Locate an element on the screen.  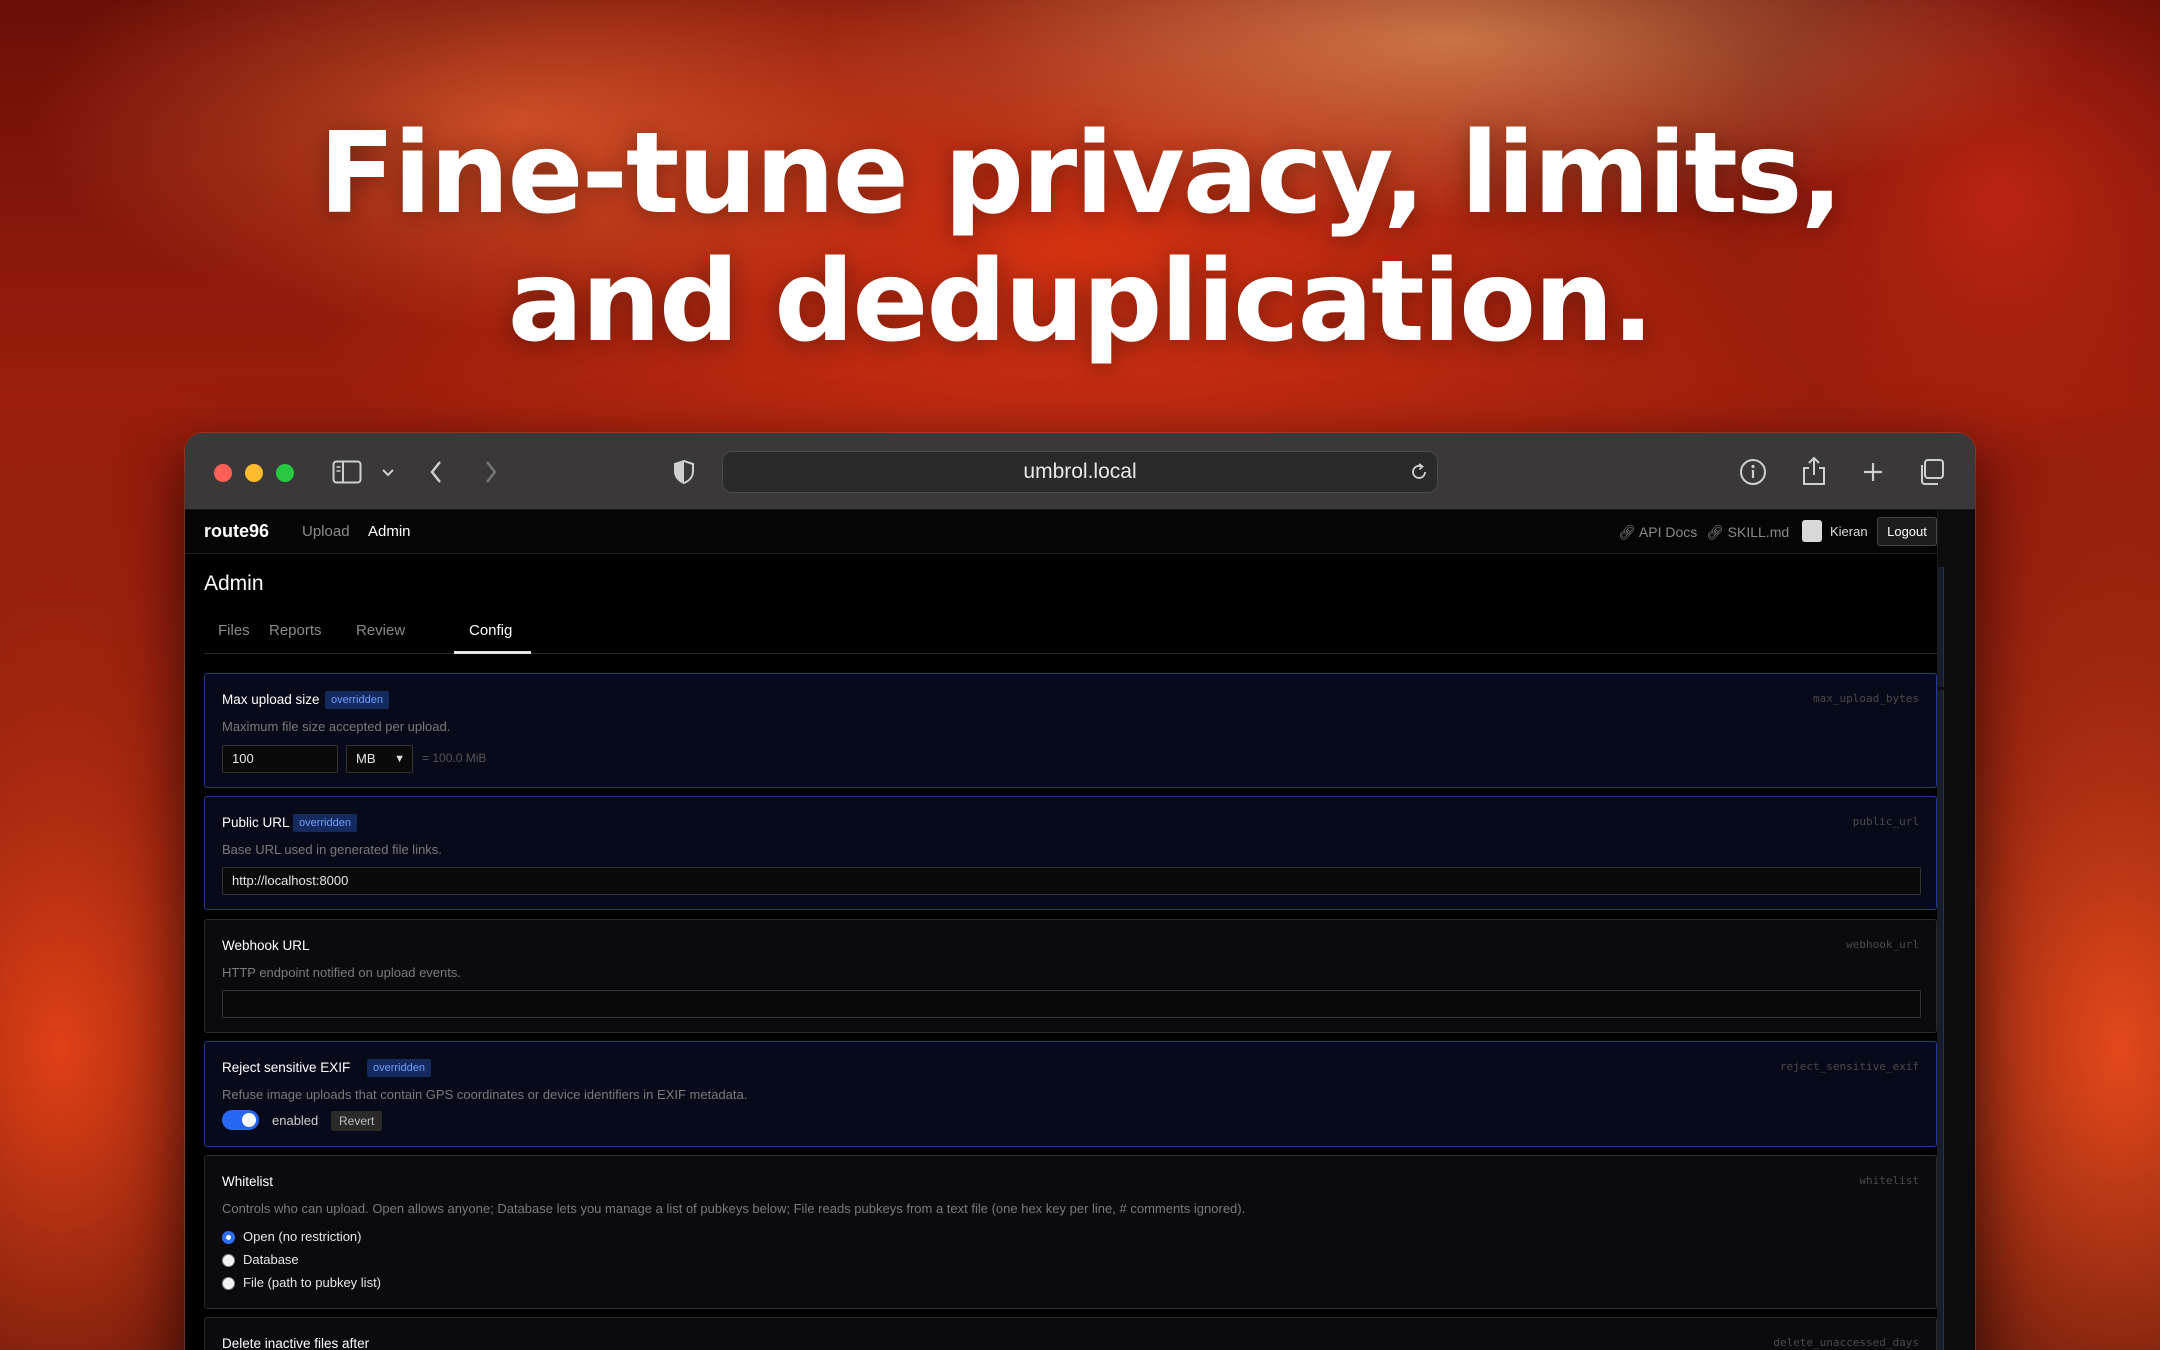
close-window-button is located at coordinates (223, 473).